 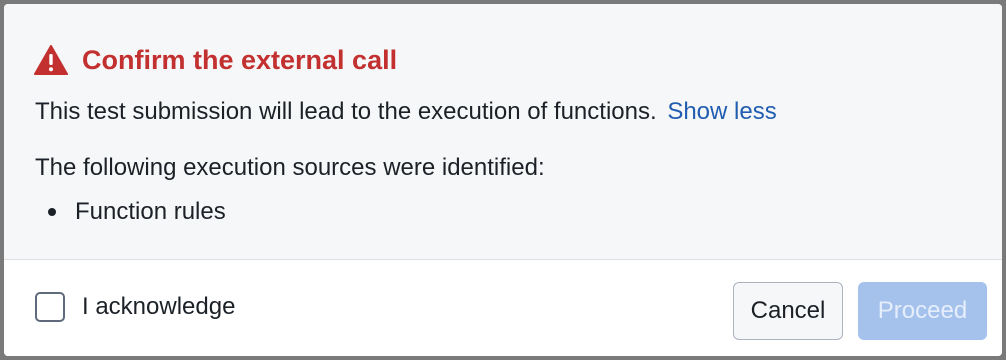 I want to click on acknowledge-checkbox-control: I acknowledge, so click(x=135, y=307).